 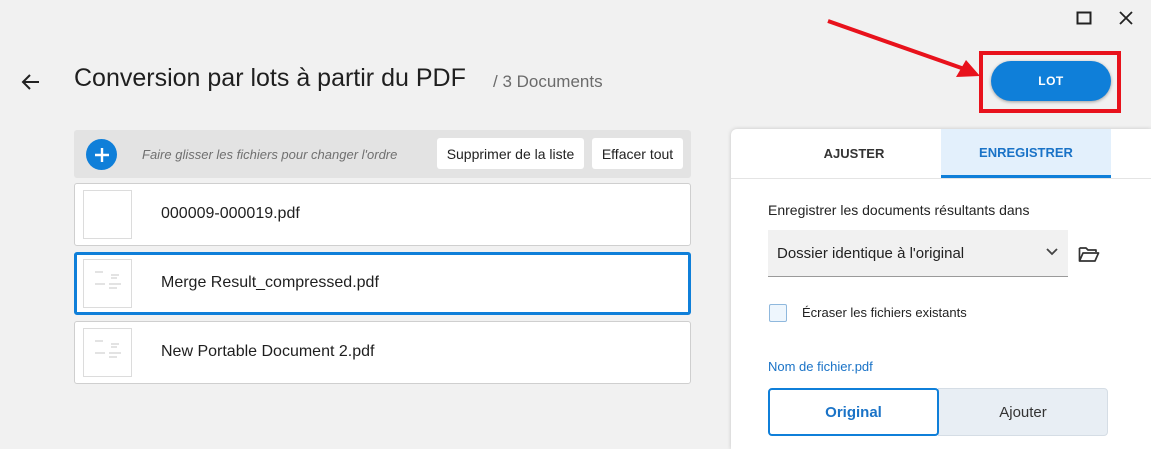 I want to click on maximize-icon, so click(x=1084, y=18).